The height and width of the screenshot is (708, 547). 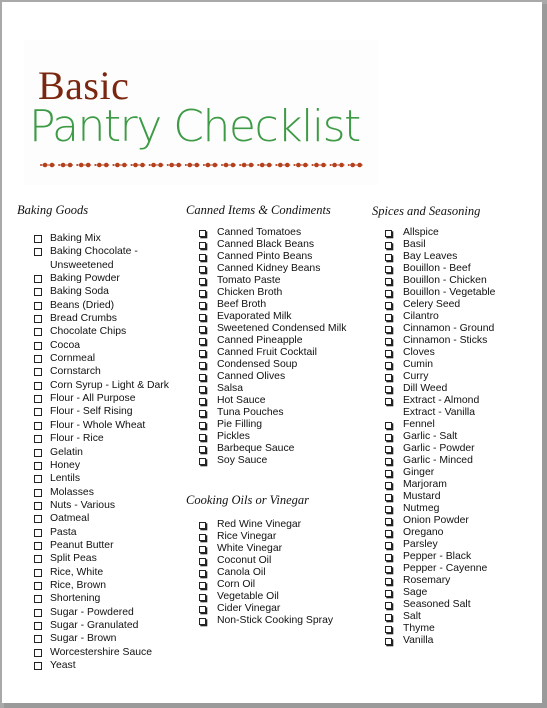 What do you see at coordinates (240, 424) in the screenshot?
I see `checklist-item-label: Pie Filling` at bounding box center [240, 424].